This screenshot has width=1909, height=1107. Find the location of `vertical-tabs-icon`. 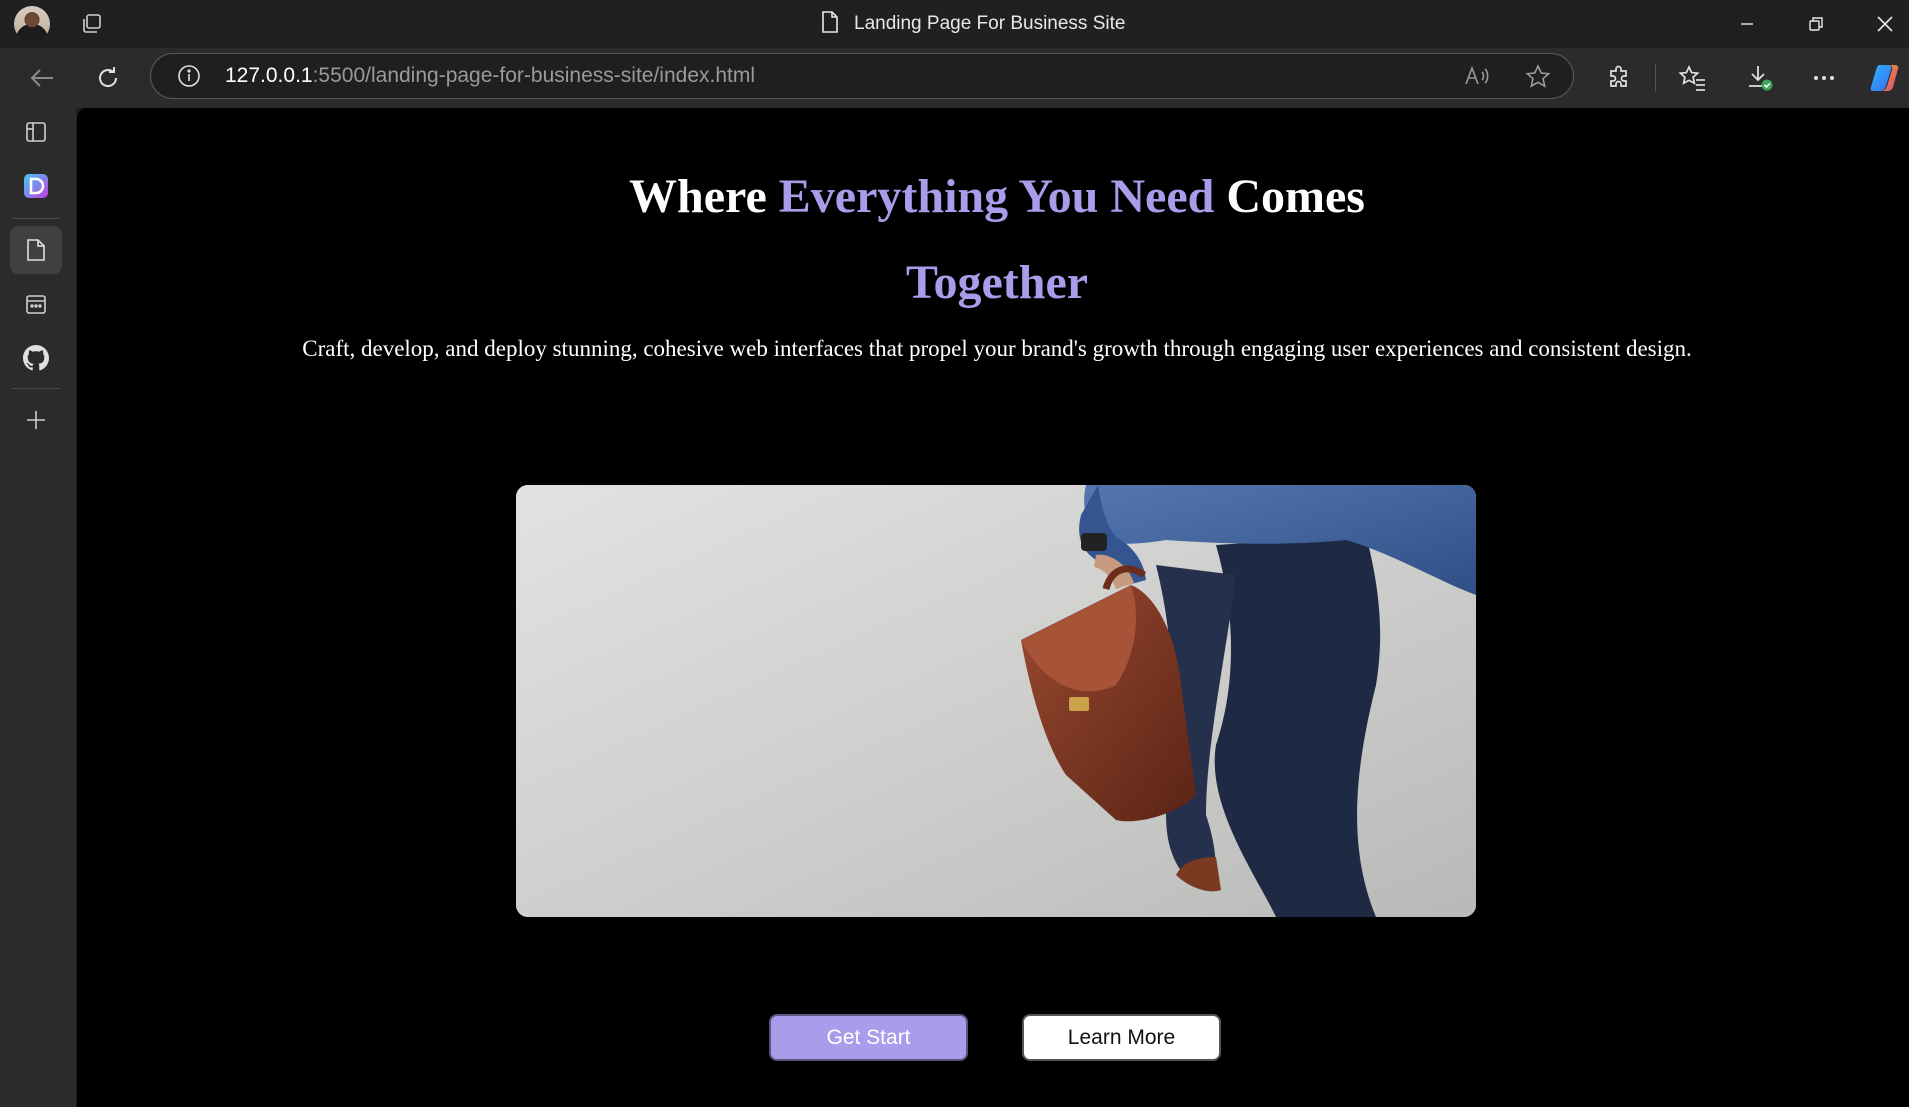

vertical-tabs-icon is located at coordinates (36, 132).